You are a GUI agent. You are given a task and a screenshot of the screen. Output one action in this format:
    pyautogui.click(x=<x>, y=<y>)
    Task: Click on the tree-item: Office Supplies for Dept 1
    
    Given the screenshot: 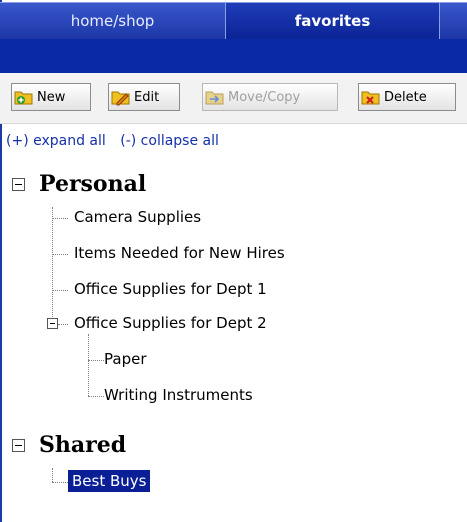 What is the action you would take?
    pyautogui.click(x=170, y=289)
    